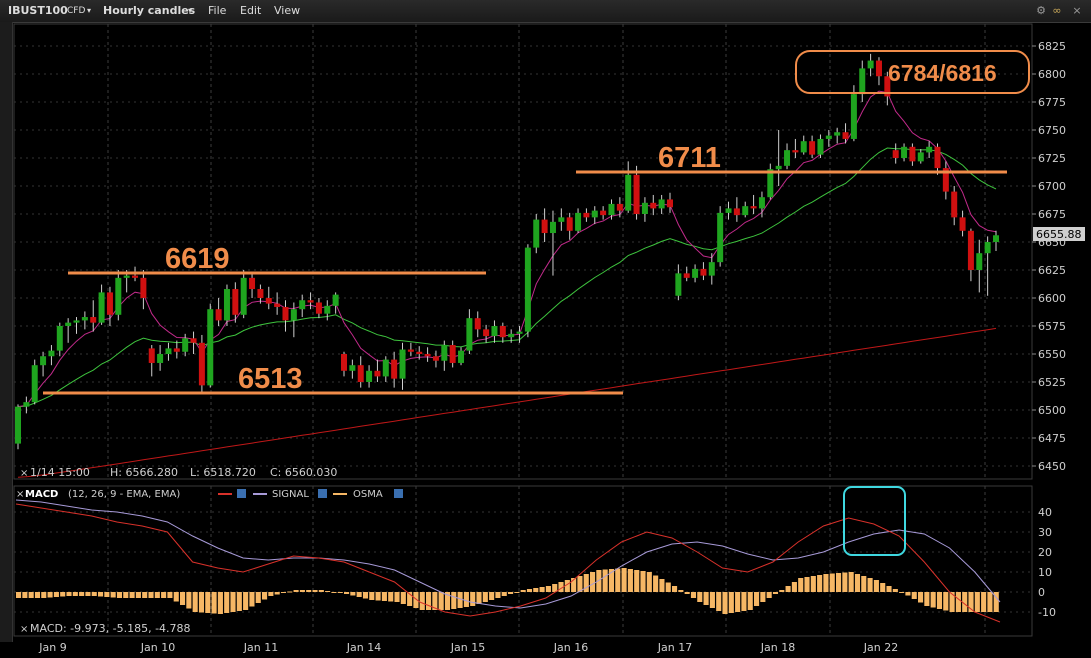 The image size is (1091, 658). What do you see at coordinates (110, 628) in the screenshot?
I see `macd-values: MACD: -9.973, -5.185, -4.788` at bounding box center [110, 628].